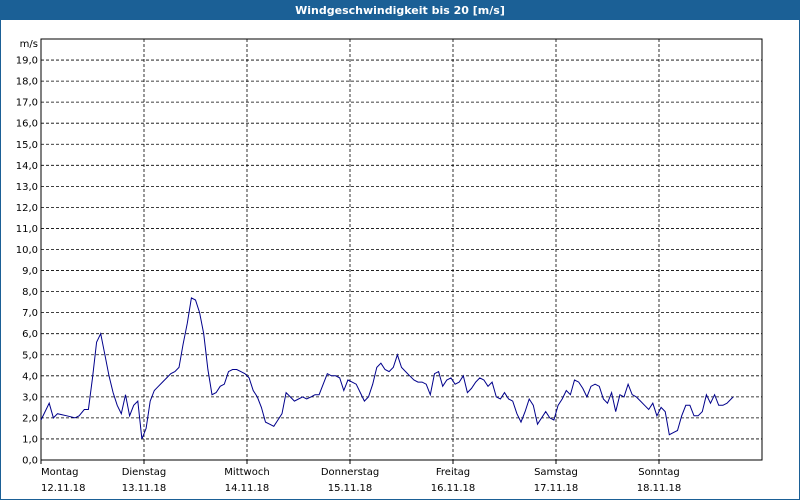  Describe the element at coordinates (27, 208) in the screenshot. I see `y-tick-label: 12,0` at that location.